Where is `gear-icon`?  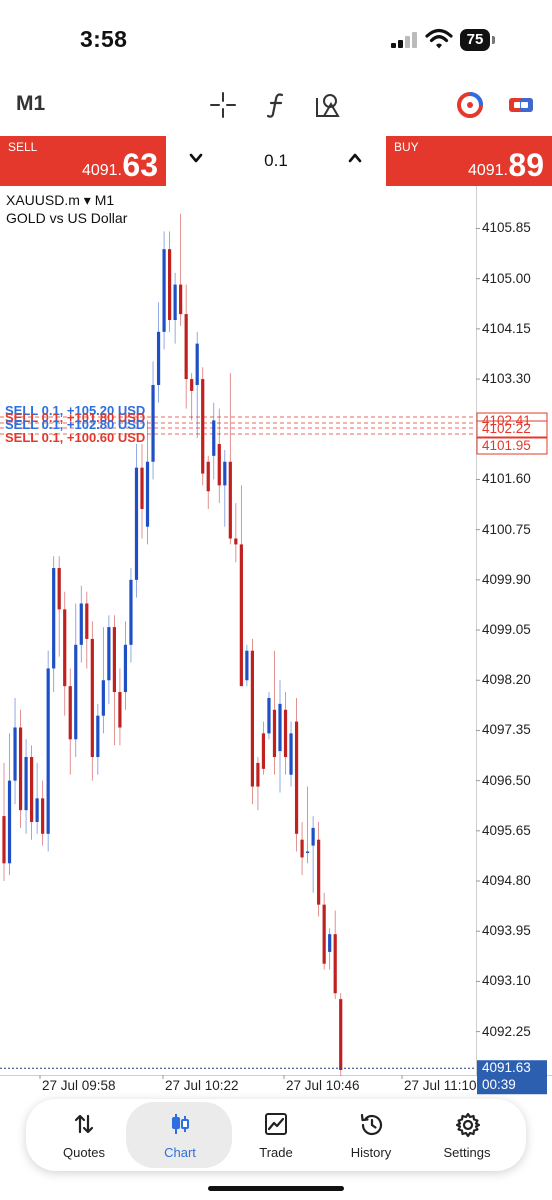 gear-icon is located at coordinates (468, 1125).